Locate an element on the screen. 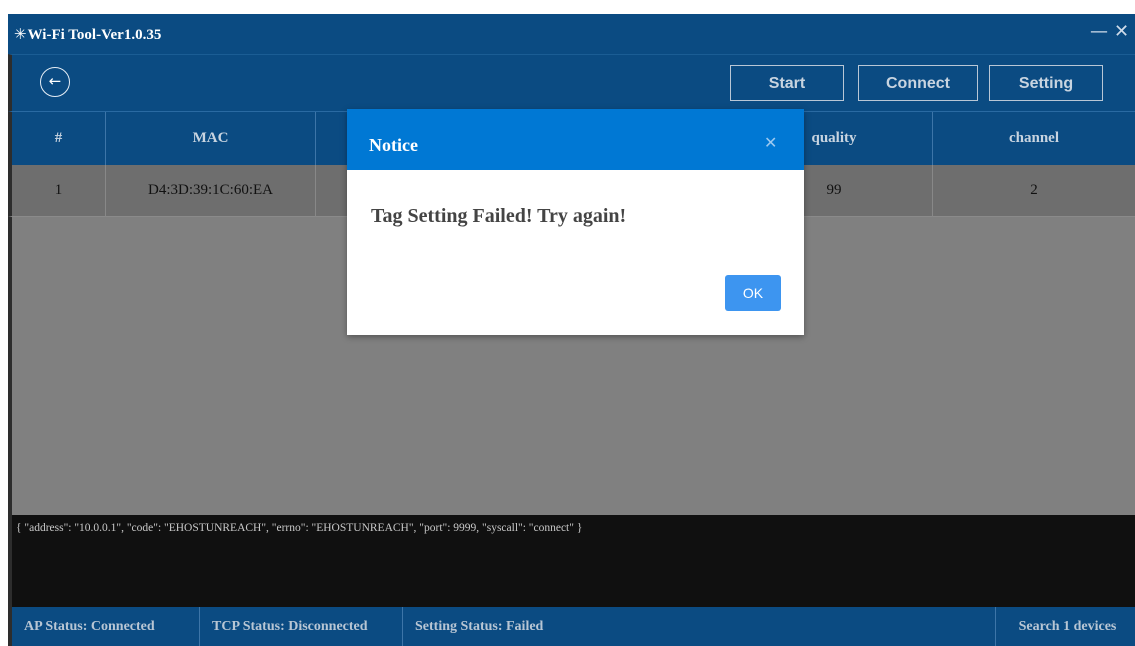  search-device-count: Search 1 devices is located at coordinates (1065, 626).